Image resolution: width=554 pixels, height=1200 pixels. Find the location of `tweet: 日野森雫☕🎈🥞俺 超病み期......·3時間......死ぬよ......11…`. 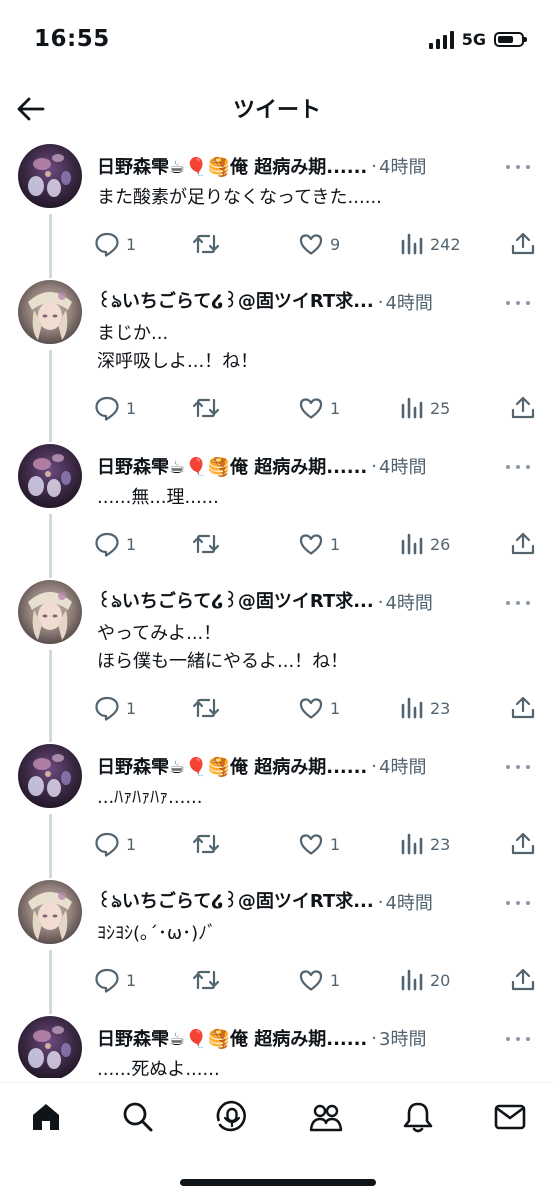

tweet: 日野森雫☕🎈🥞俺 超病み期......·3時間......死ぬよ......11… is located at coordinates (277, 1044).